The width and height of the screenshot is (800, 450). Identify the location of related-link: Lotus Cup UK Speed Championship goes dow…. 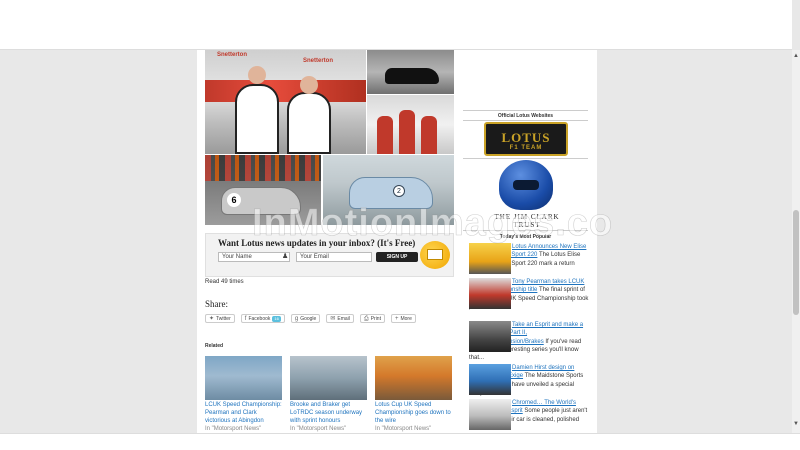
(413, 413).